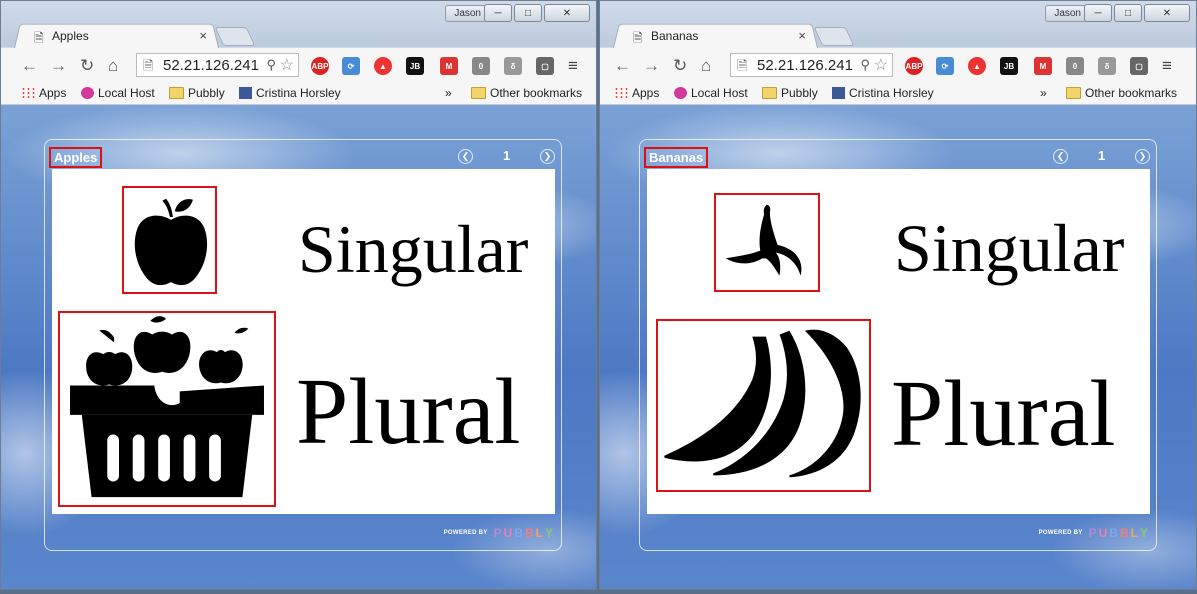 The height and width of the screenshot is (594, 1197). What do you see at coordinates (715, 35) in the screenshot?
I see `tab-bananas: 🗎 Bananas ×` at bounding box center [715, 35].